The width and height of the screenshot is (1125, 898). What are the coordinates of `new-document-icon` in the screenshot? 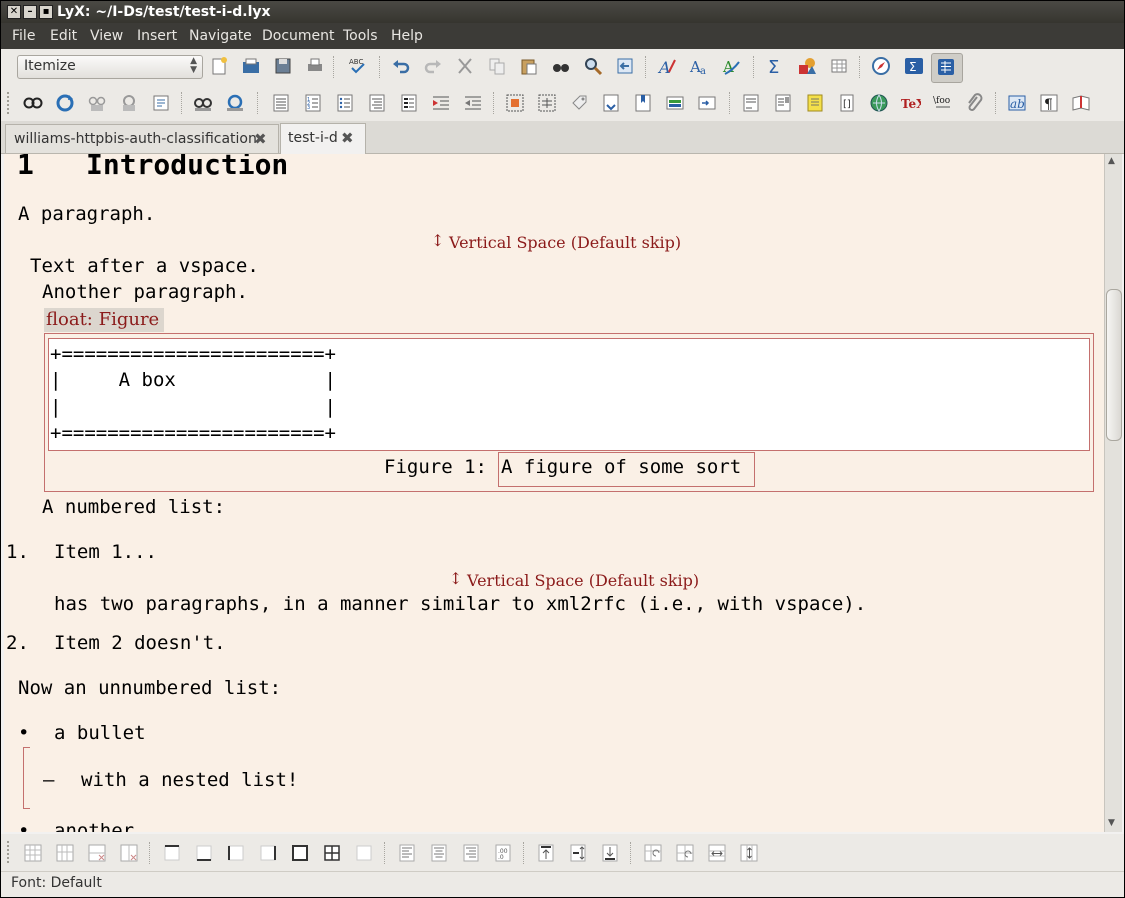 It's located at (219, 66).